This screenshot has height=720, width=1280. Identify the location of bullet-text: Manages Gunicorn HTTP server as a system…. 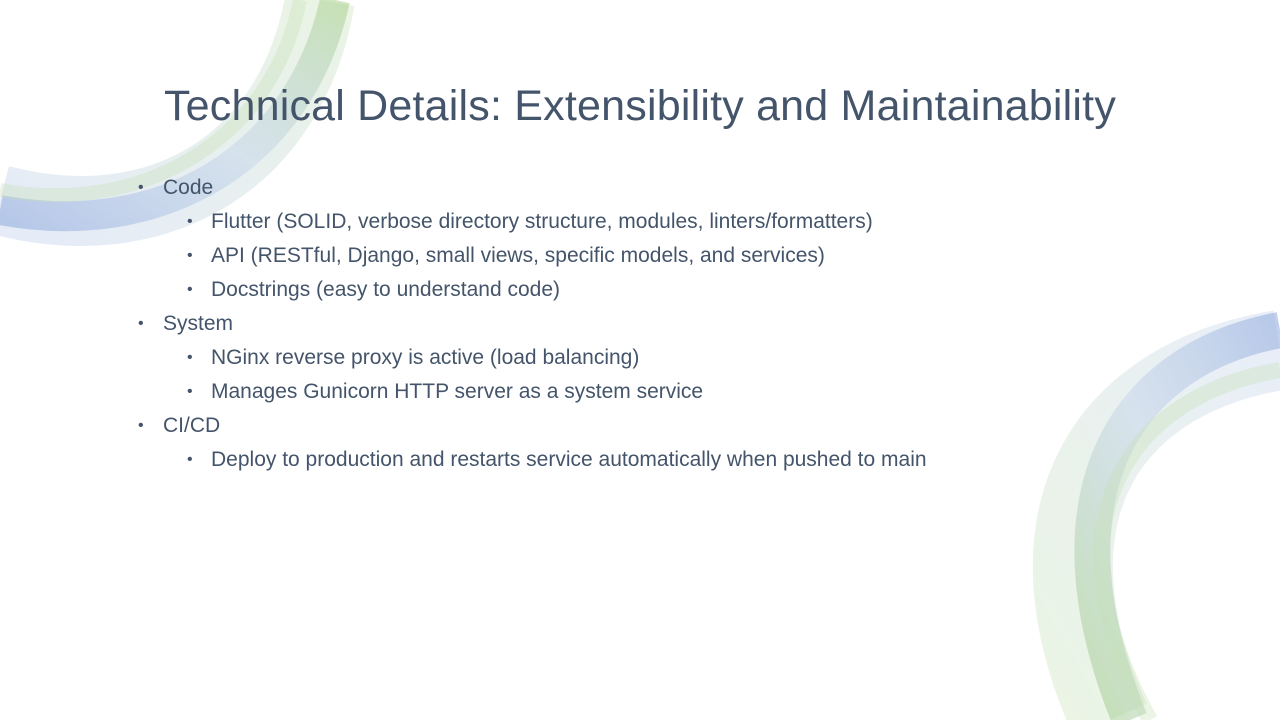
(457, 391).